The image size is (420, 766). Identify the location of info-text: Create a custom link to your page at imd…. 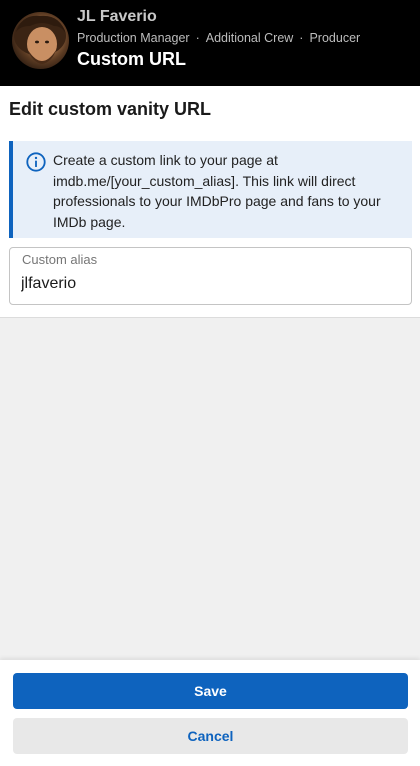
(217, 191).